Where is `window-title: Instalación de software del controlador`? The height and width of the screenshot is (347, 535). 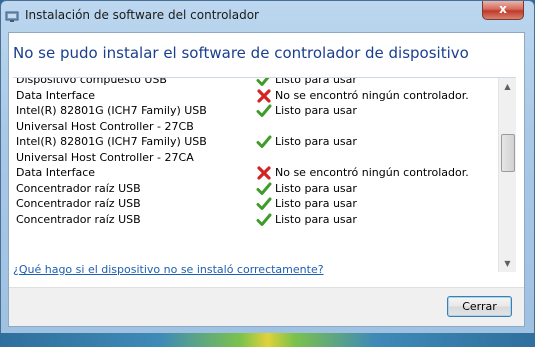 window-title: Instalación de software del controlador is located at coordinates (142, 15).